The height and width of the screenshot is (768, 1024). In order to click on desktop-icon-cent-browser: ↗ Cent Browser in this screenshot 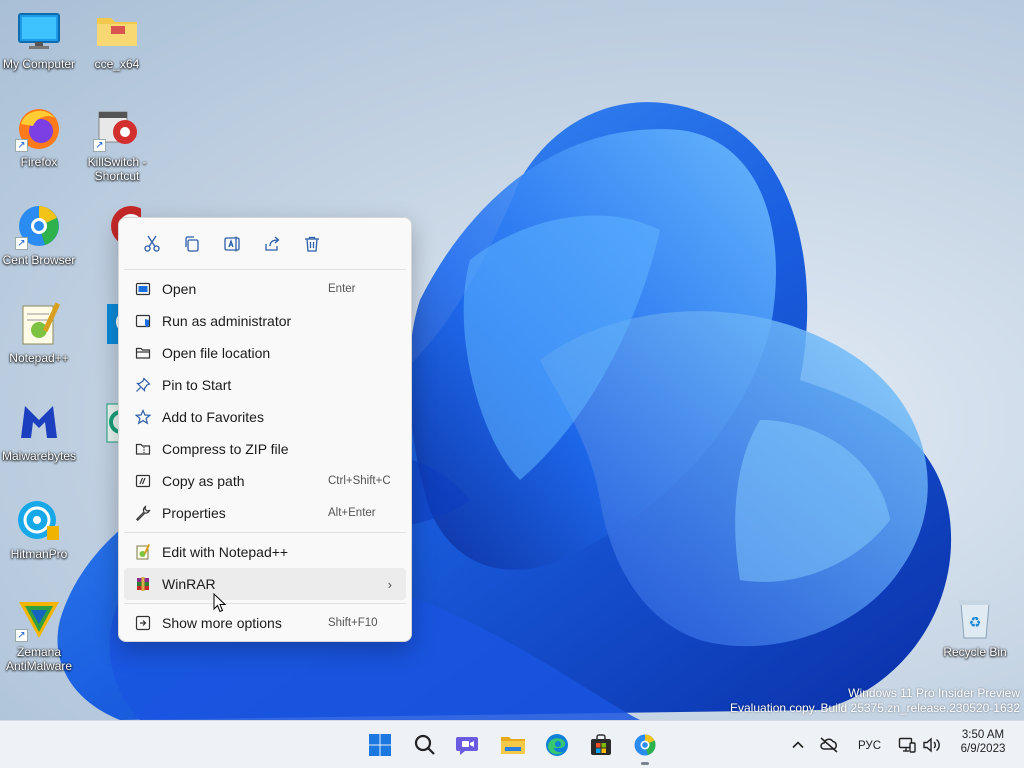, I will do `click(39, 242)`.